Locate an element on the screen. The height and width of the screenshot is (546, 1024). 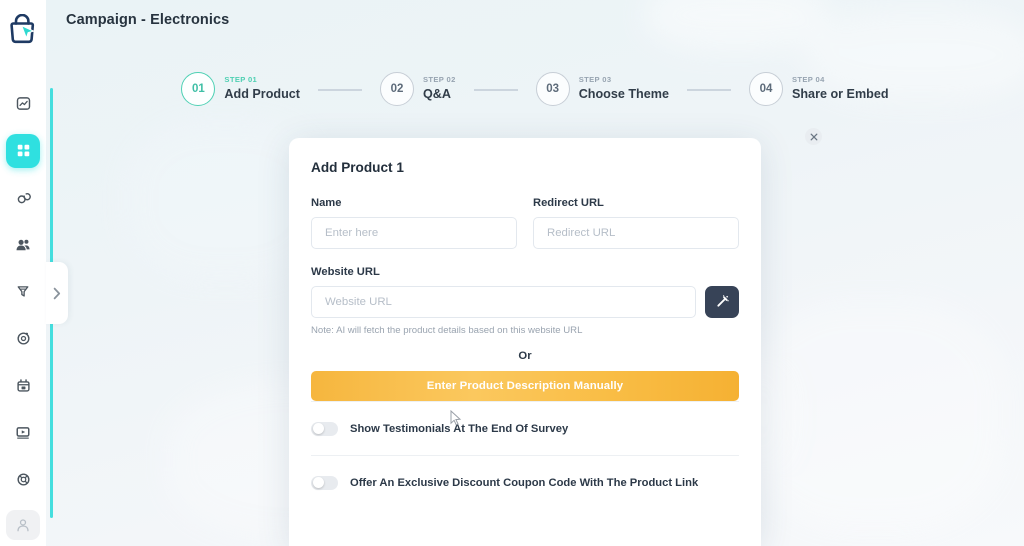
website-url-row is located at coordinates (525, 302).